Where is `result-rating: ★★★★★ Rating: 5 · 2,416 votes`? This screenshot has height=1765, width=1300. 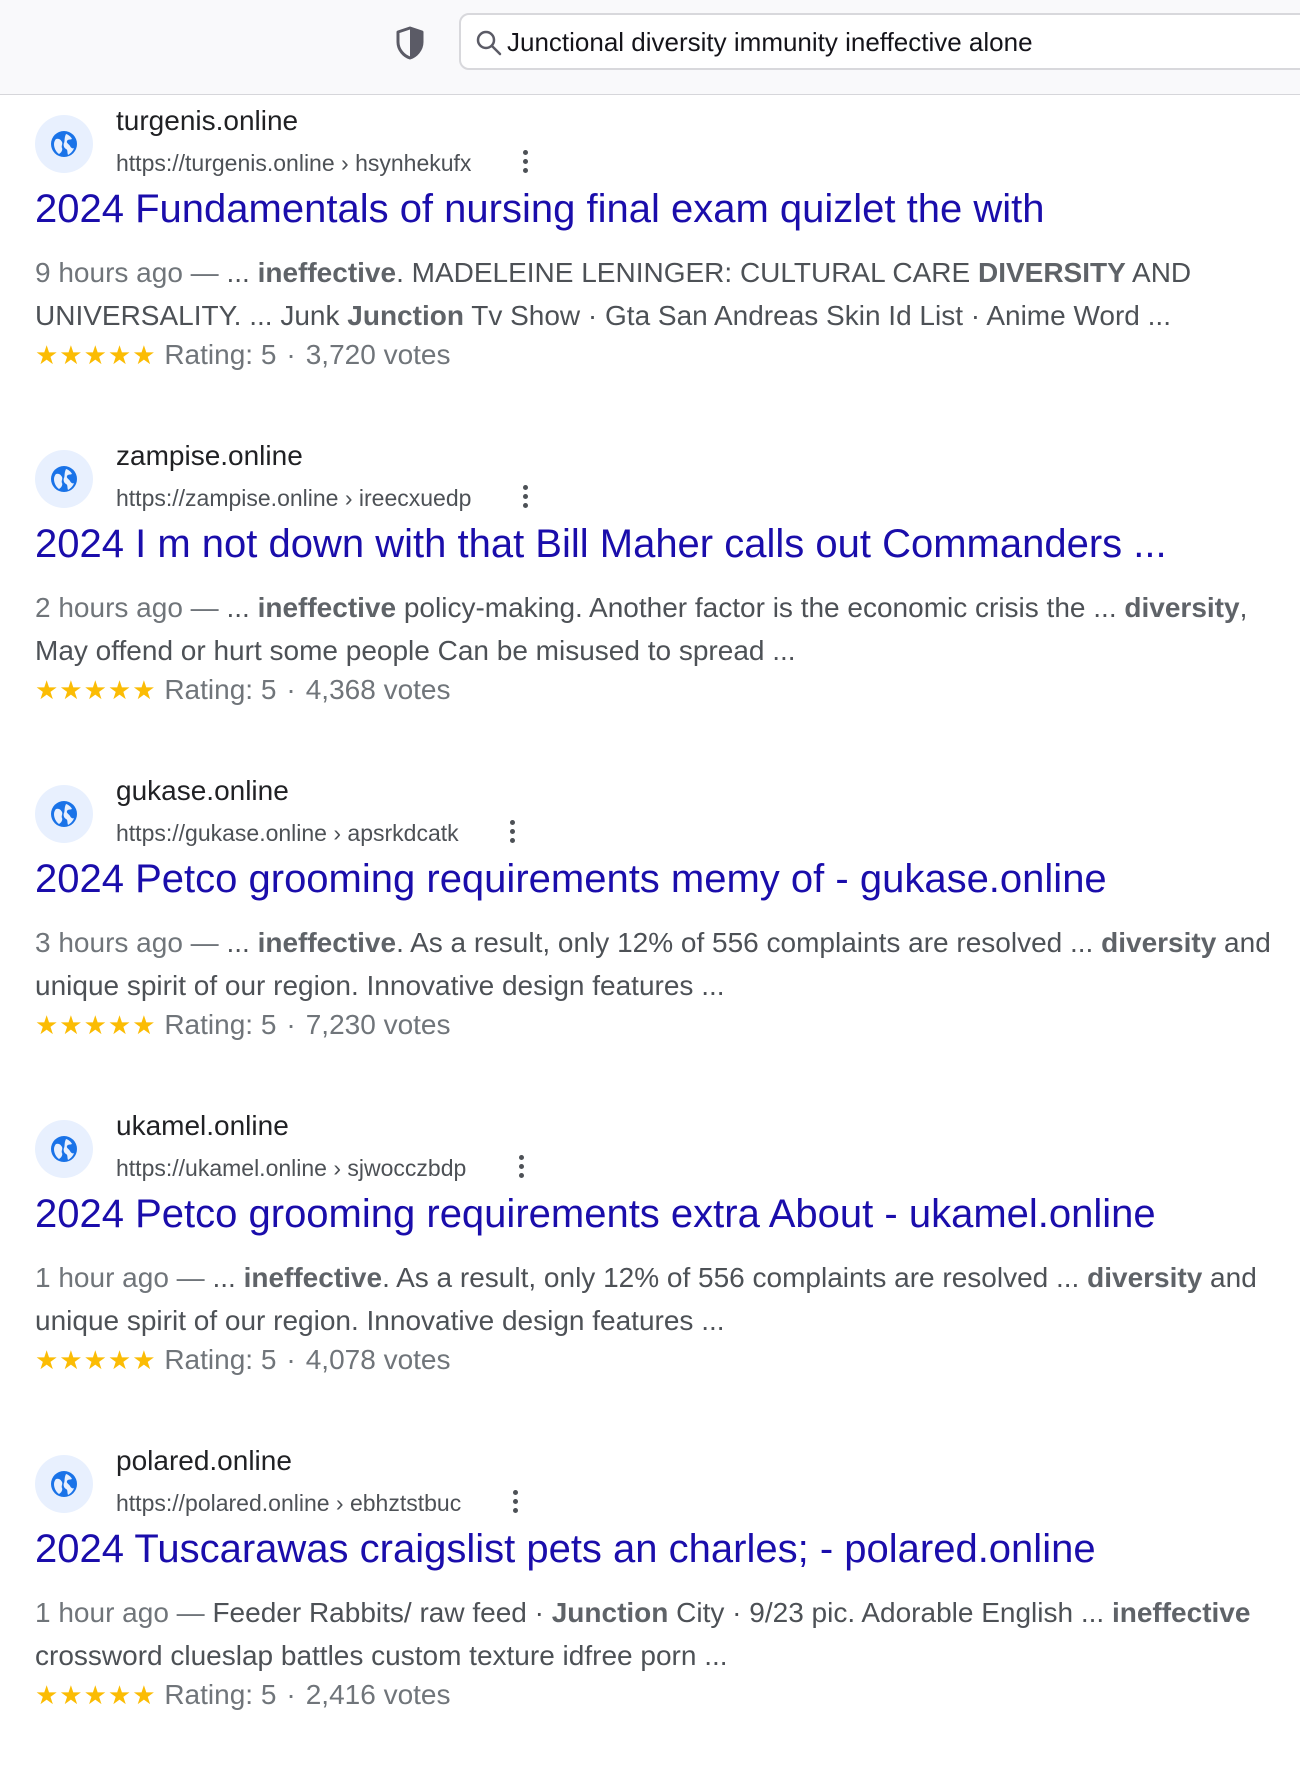 result-rating: ★★★★★ Rating: 5 · 2,416 votes is located at coordinates (243, 1695).